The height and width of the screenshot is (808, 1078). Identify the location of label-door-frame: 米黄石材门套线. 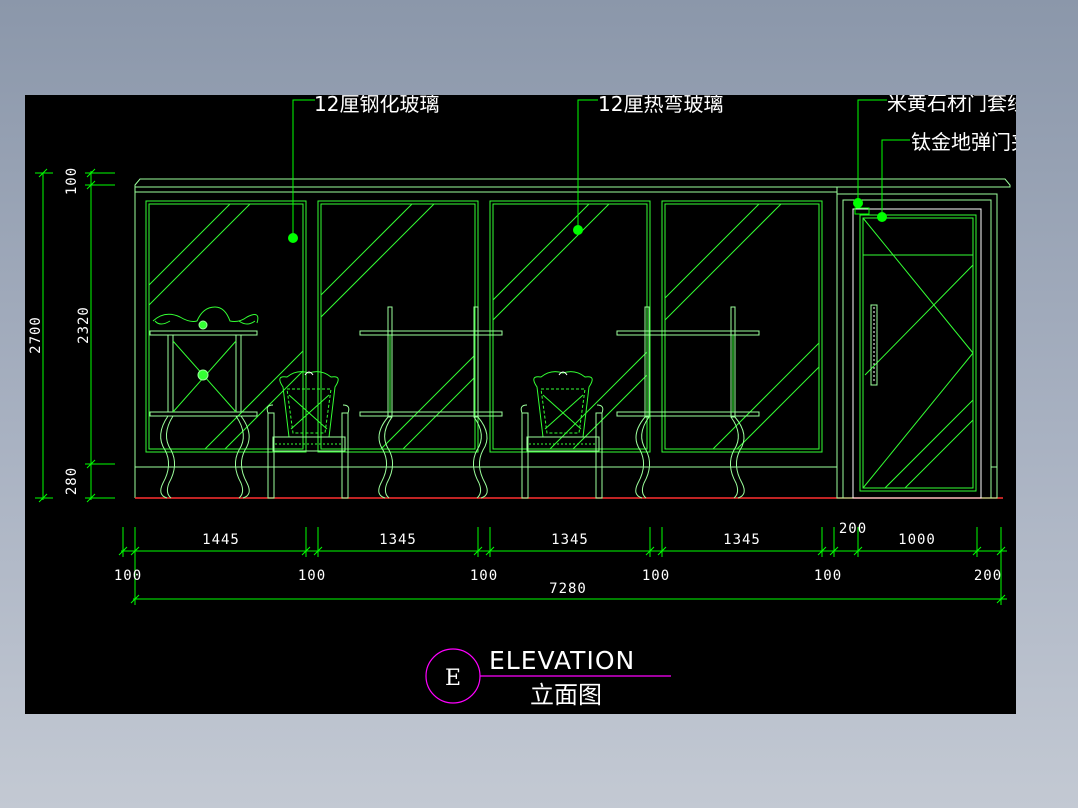
(951, 105).